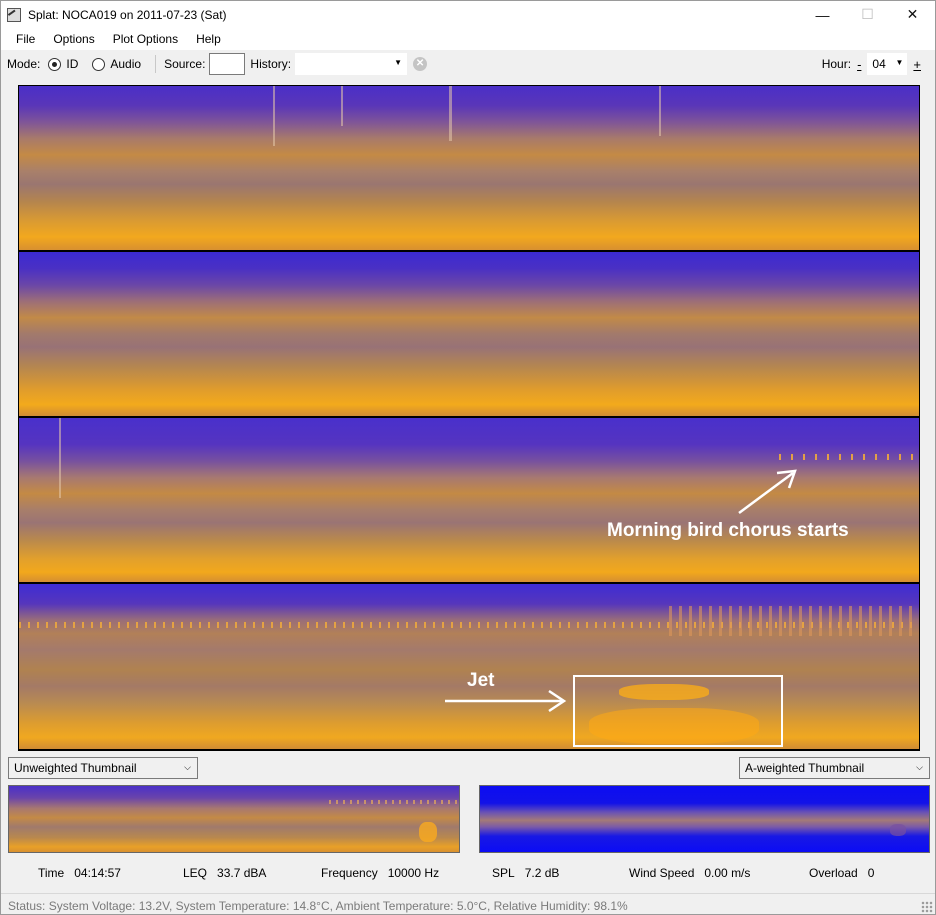 The height and width of the screenshot is (915, 936). I want to click on hour-control: Hour: - 04 ▼ +, so click(874, 64).